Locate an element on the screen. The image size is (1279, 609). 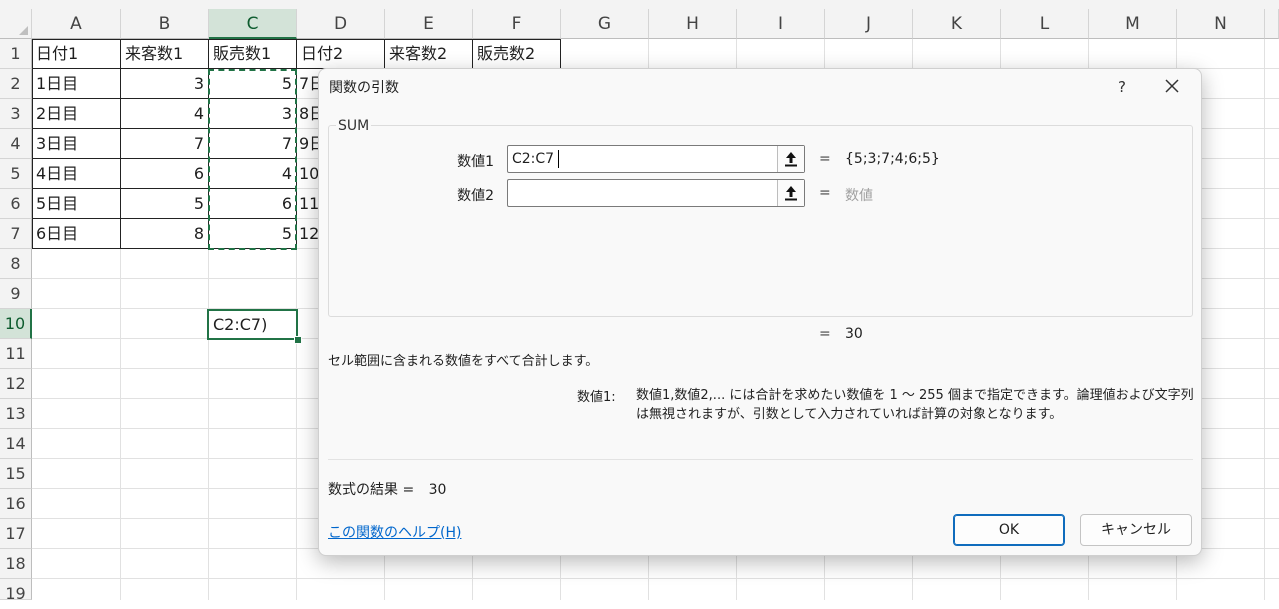
row-header-9: 9 is located at coordinates (16, 294).